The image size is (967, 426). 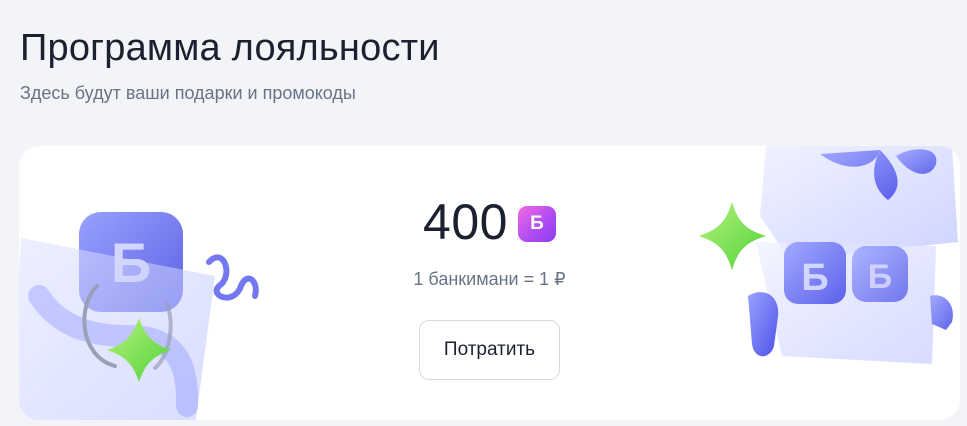 What do you see at coordinates (188, 93) in the screenshot?
I see `page-subtitle: Здесь будут ваши подарки и промокоды` at bounding box center [188, 93].